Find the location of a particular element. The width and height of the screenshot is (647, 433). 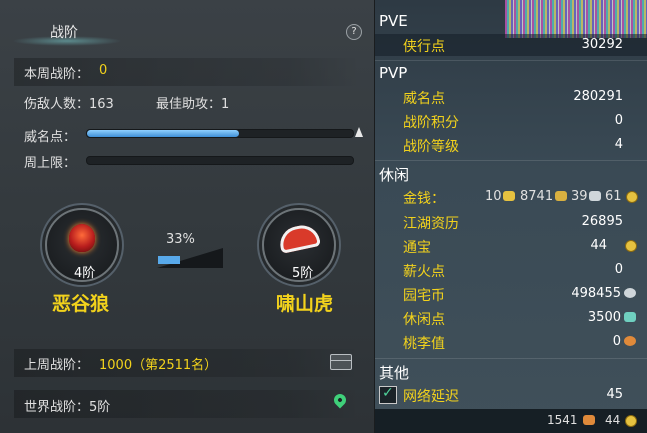

bottom-left-count: 1541 is located at coordinates (562, 420).